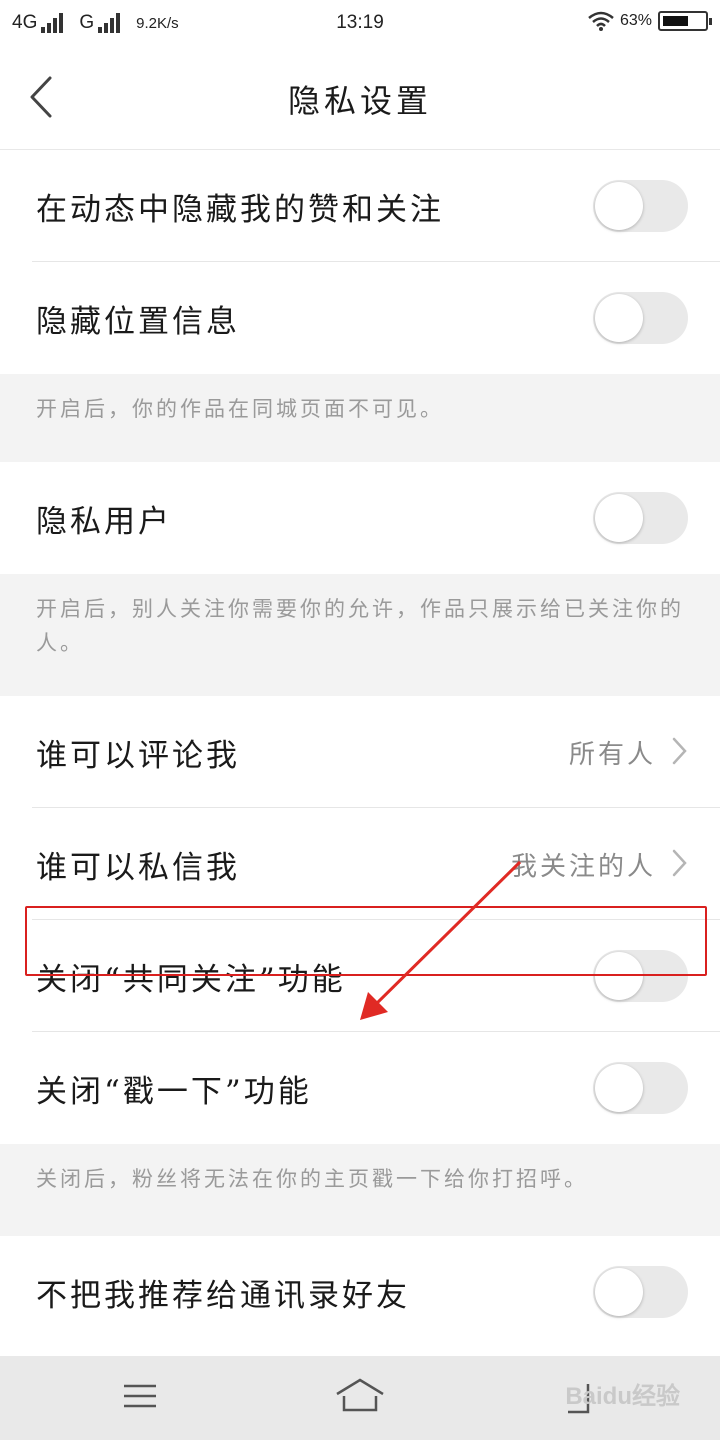 Image resolution: width=720 pixels, height=1440 pixels. Describe the element at coordinates (223, 1296) in the screenshot. I see `setting-label: 不把我推荐给通讯录好友` at that location.